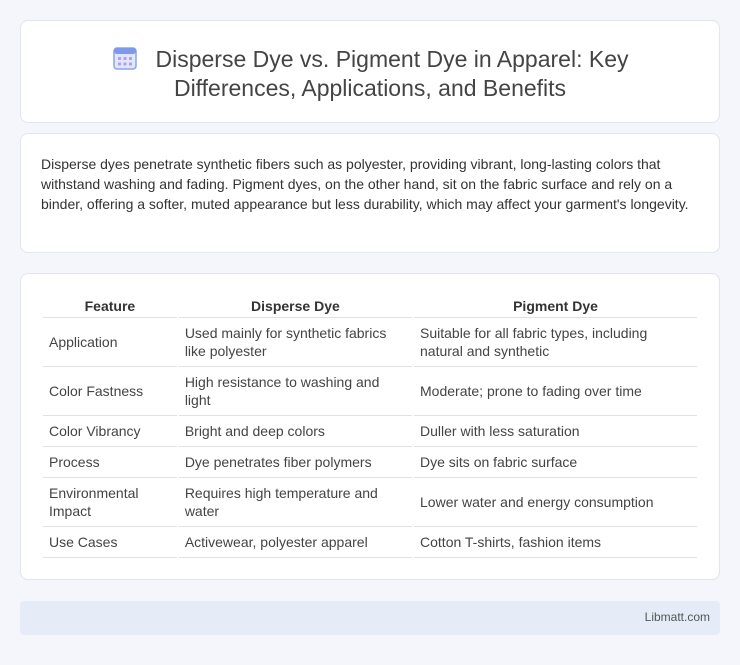 The image size is (740, 665). What do you see at coordinates (110, 307) in the screenshot?
I see `header-feature: Feature` at bounding box center [110, 307].